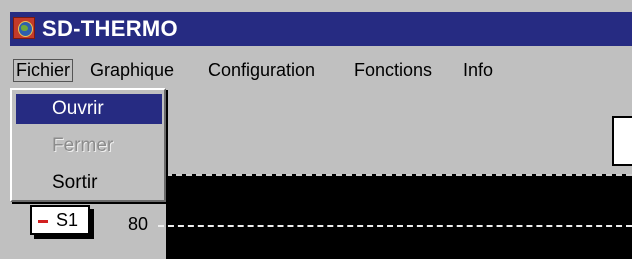 This screenshot has height=259, width=632. I want to click on globe-land, so click(24, 28).